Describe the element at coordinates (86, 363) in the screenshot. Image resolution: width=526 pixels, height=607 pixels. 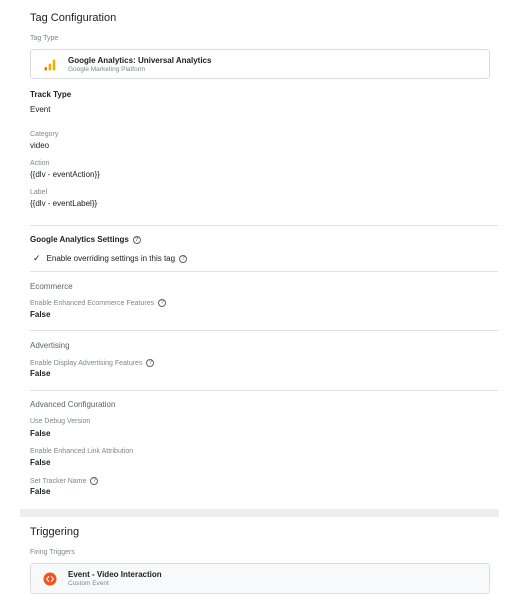
I see `display-advertising-label: Enable Display Advertising Features` at that location.